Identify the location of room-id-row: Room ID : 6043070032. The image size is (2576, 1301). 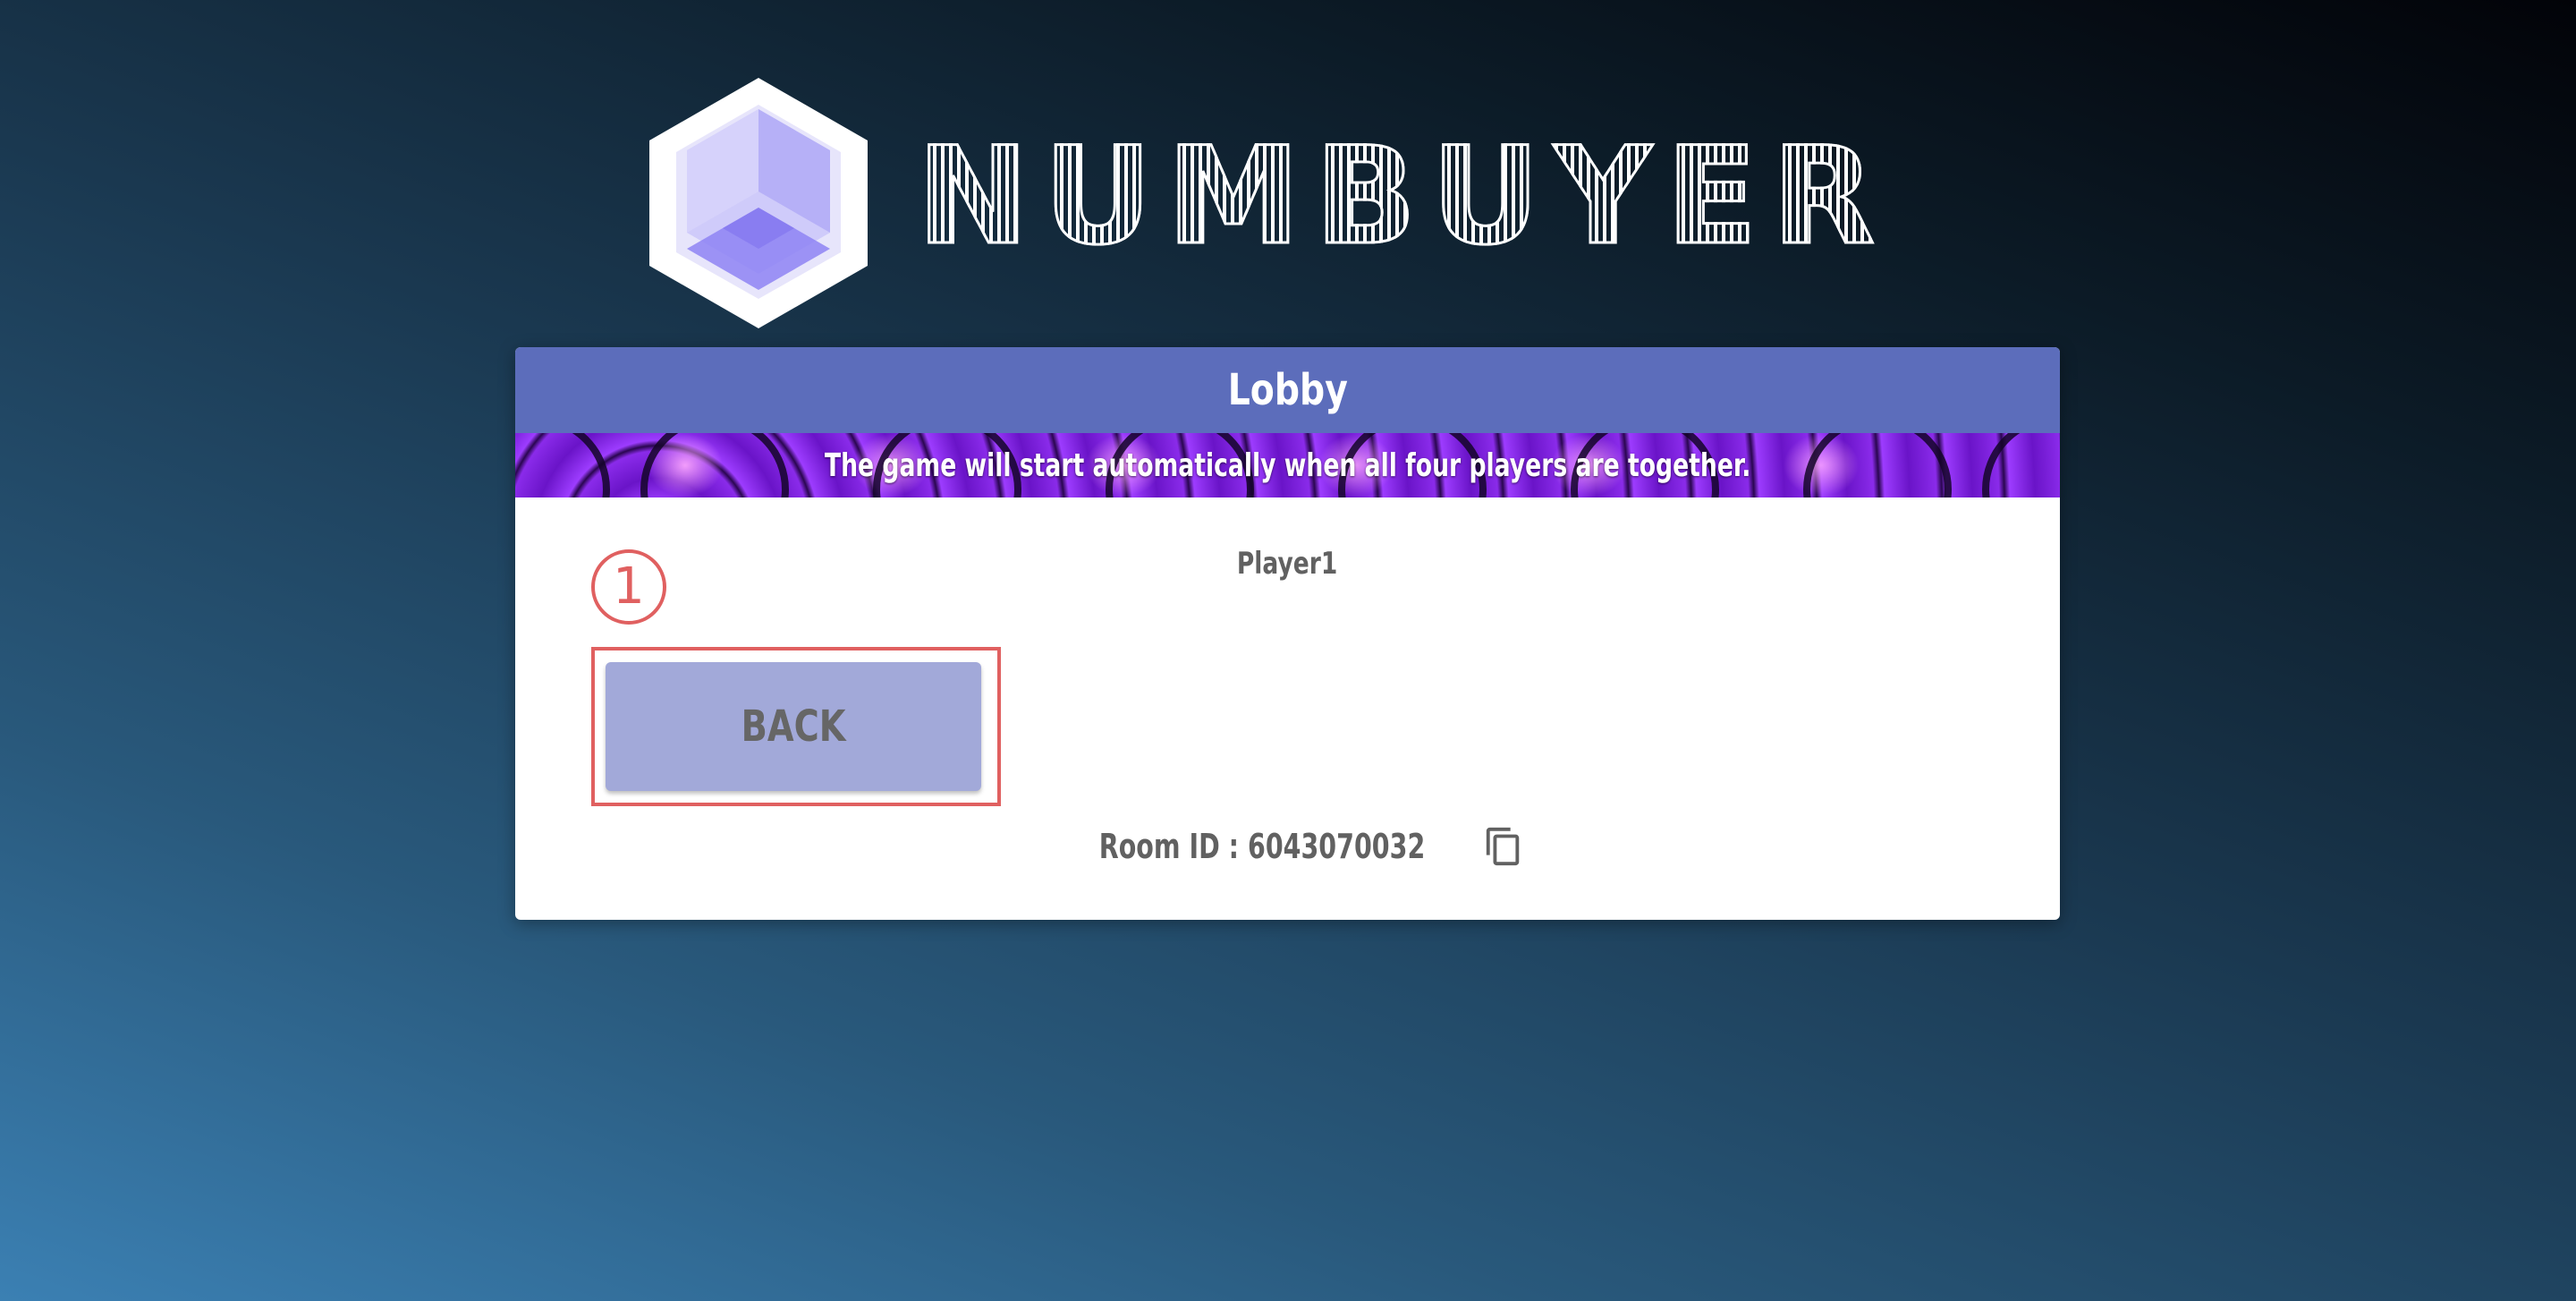
(1287, 846).